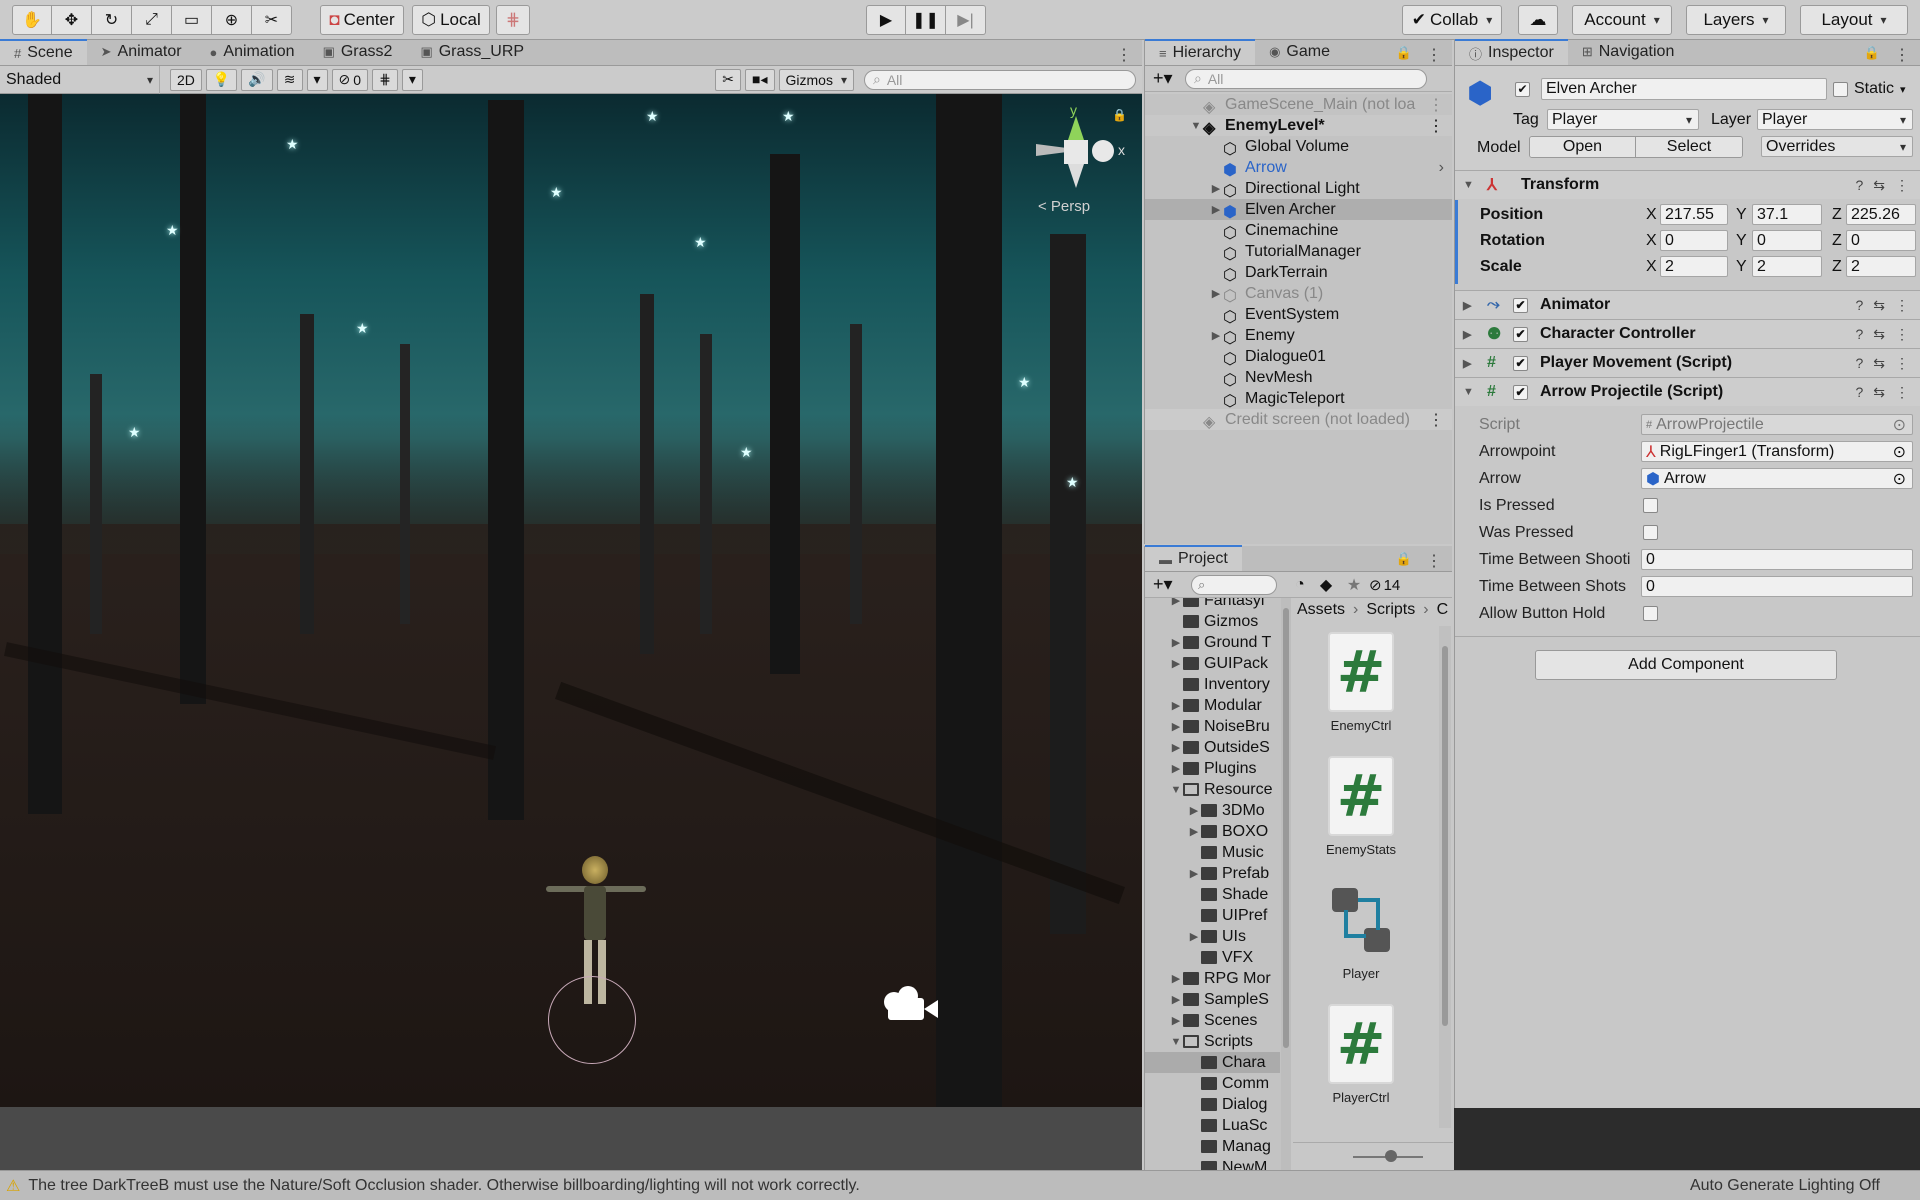 Image resolution: width=1920 pixels, height=1200 pixels. I want to click on hierarchy-item: ⬡ MagicTeleport, so click(1298, 399).